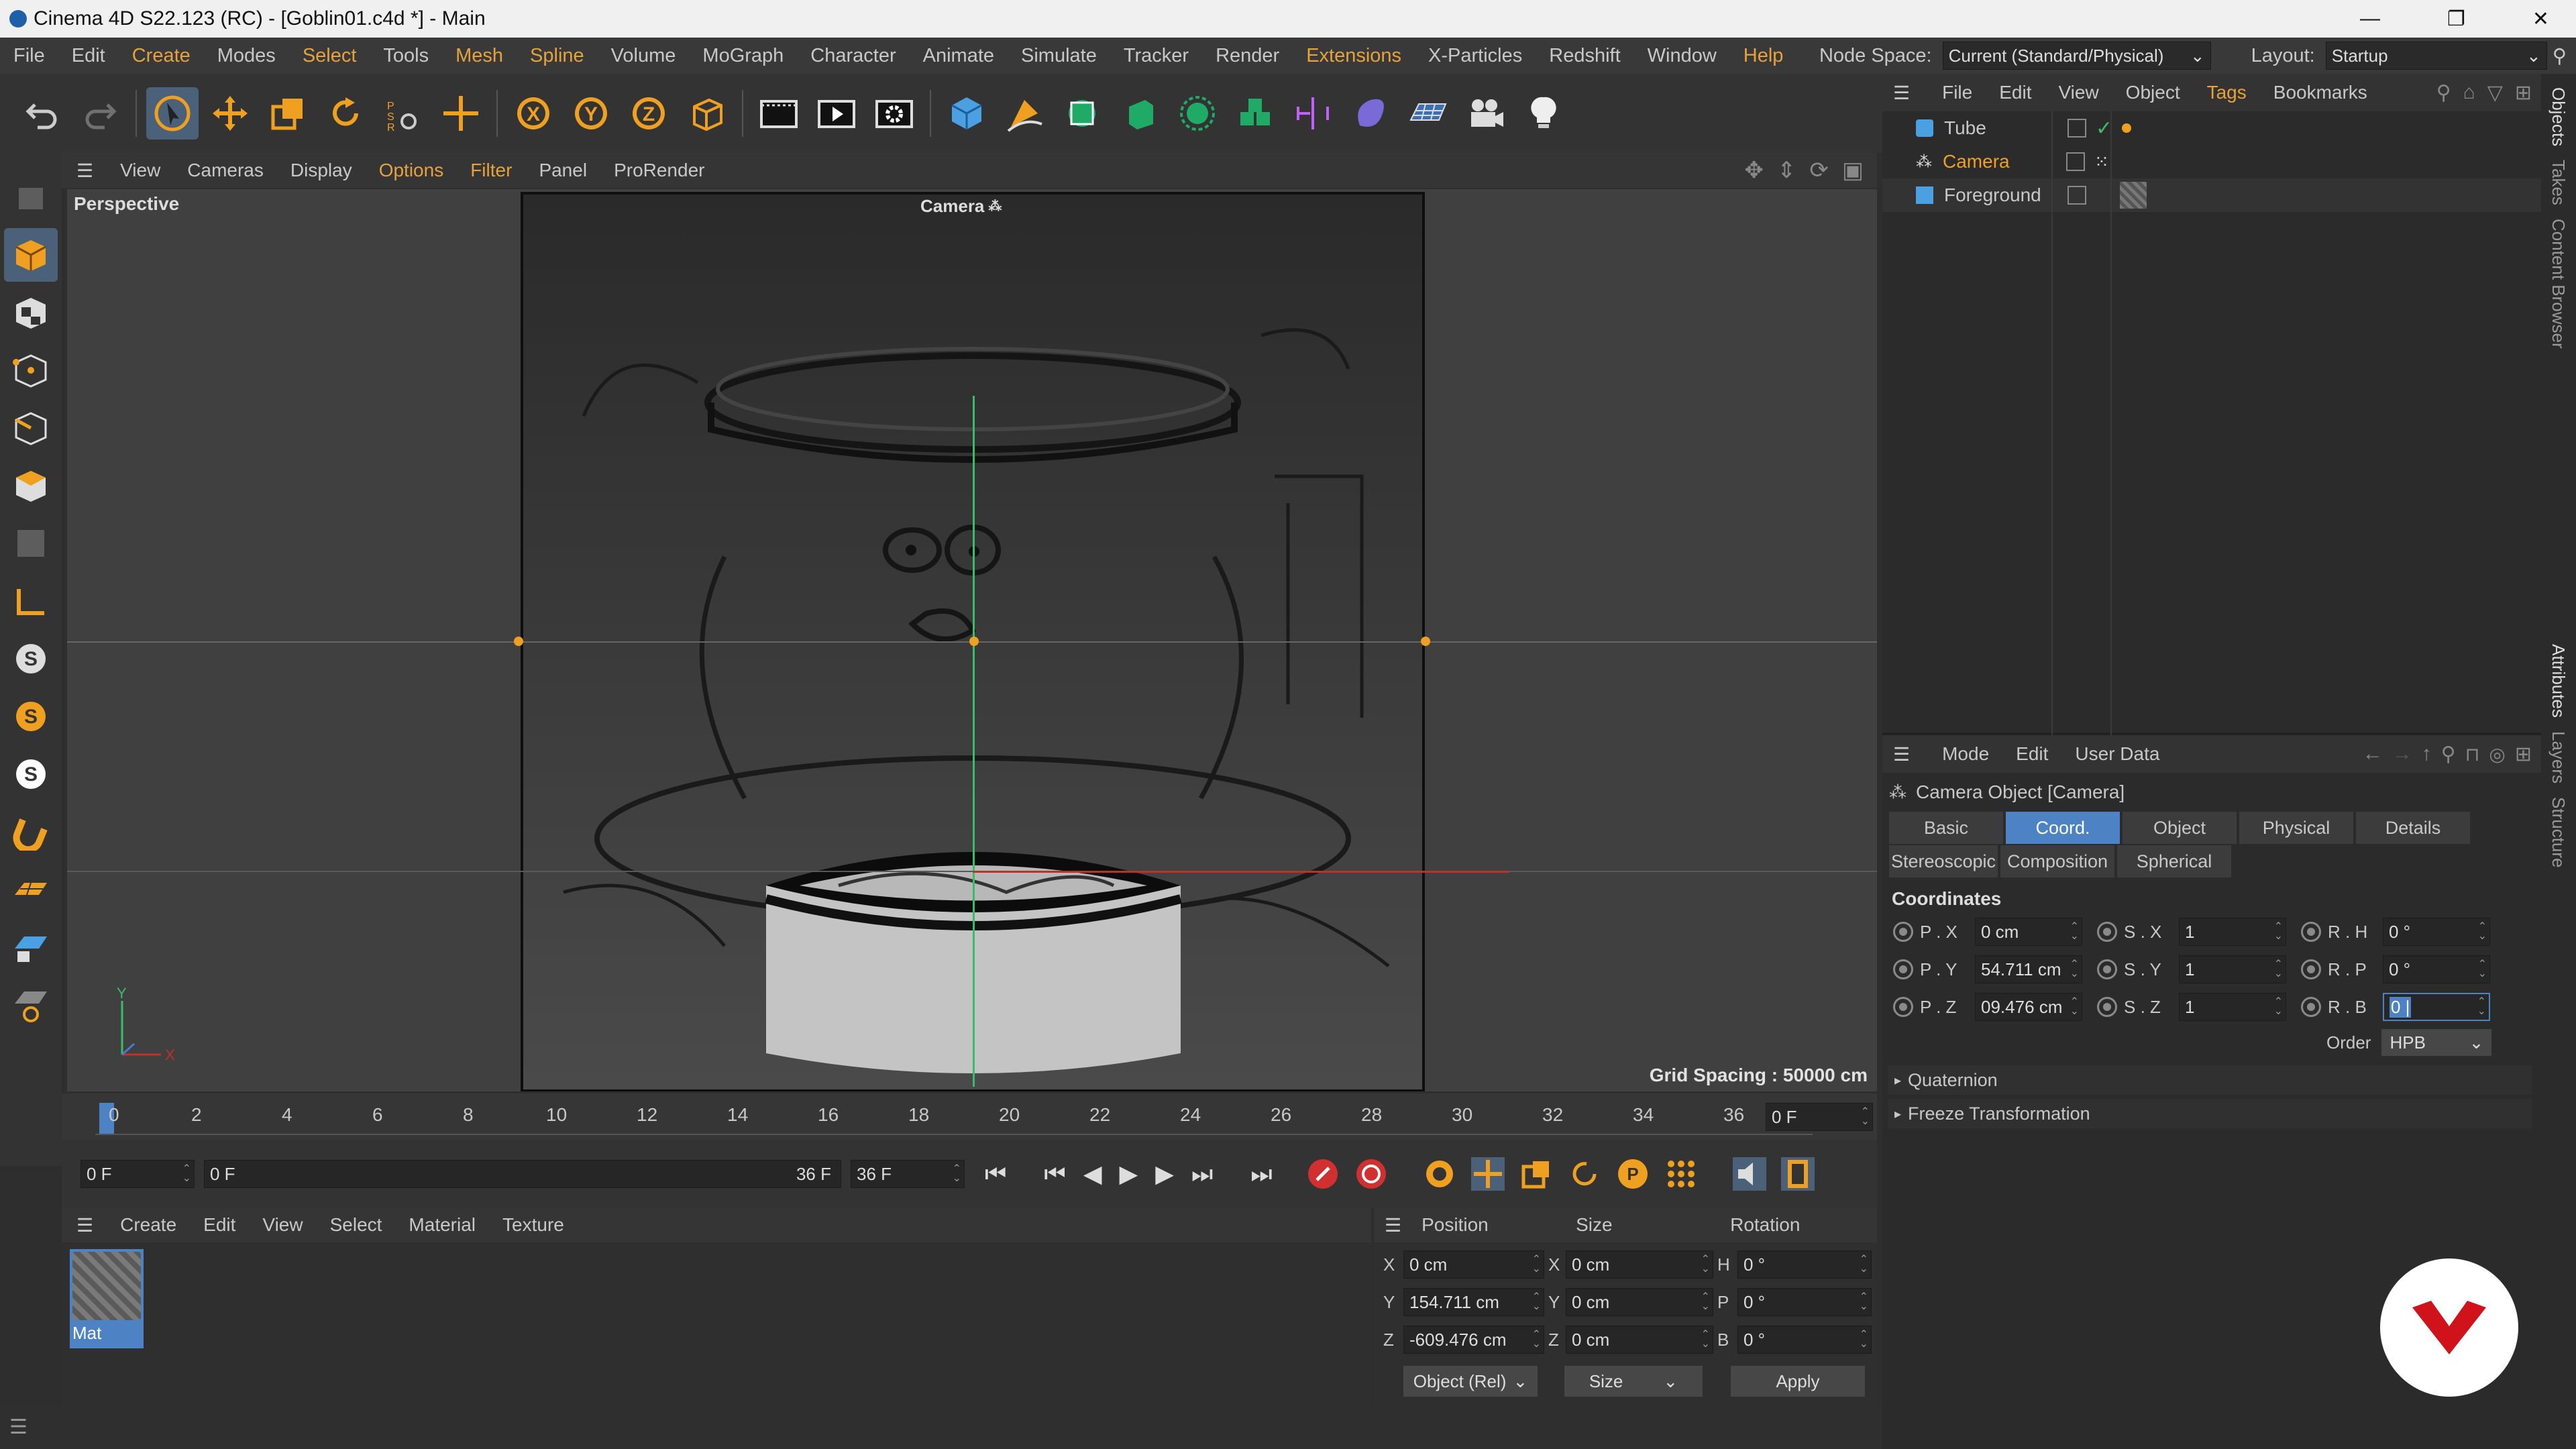 Image resolution: width=2576 pixels, height=1449 pixels. I want to click on radio-s-x, so click(2107, 932).